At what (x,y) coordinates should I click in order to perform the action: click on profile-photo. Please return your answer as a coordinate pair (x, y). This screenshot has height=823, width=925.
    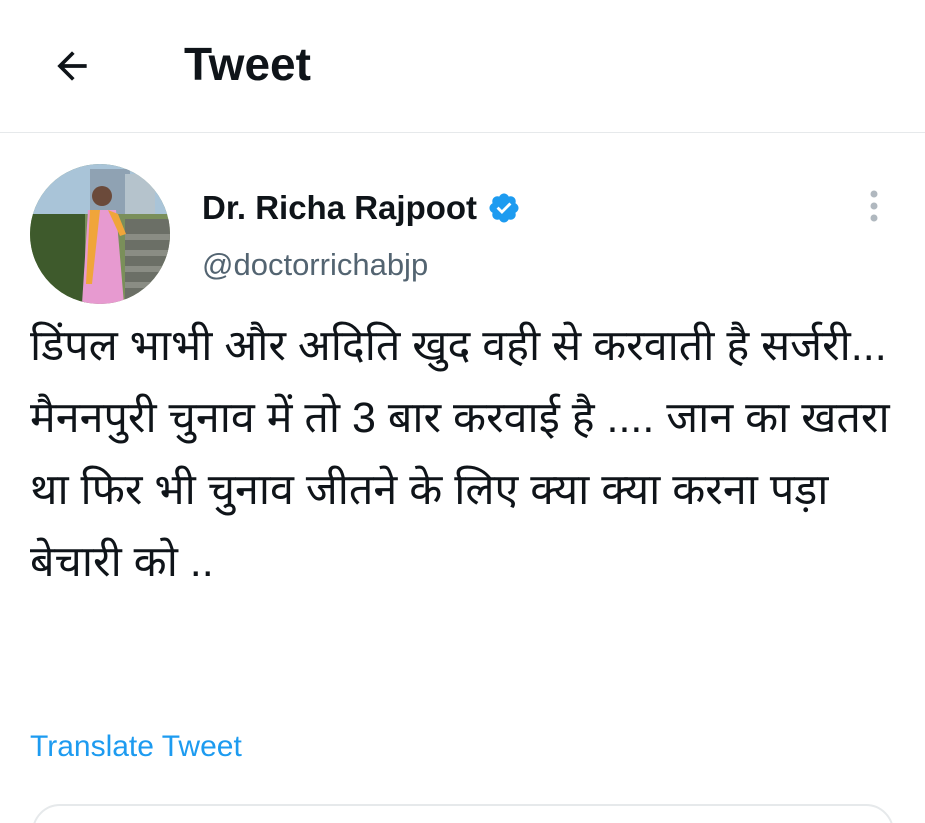
    Looking at the image, I should click on (100, 234).